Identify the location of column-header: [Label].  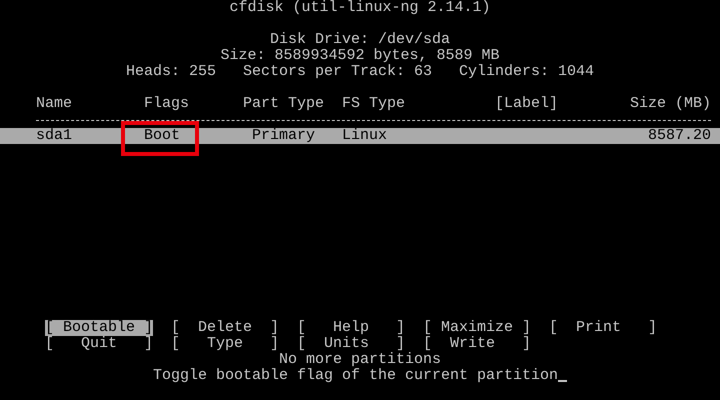
(526, 104).